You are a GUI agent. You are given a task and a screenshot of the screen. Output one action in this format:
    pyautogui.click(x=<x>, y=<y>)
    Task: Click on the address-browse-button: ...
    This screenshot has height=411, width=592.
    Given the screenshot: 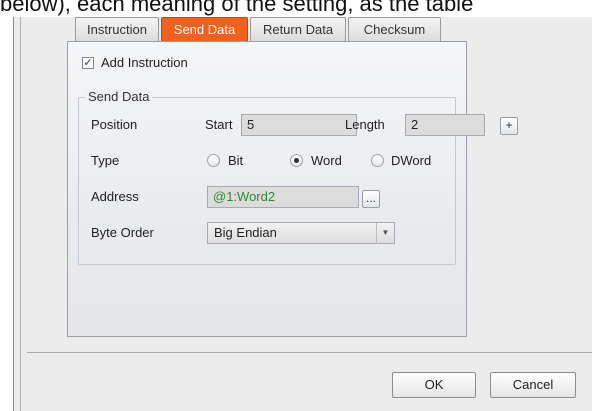 What is the action you would take?
    pyautogui.click(x=371, y=199)
    